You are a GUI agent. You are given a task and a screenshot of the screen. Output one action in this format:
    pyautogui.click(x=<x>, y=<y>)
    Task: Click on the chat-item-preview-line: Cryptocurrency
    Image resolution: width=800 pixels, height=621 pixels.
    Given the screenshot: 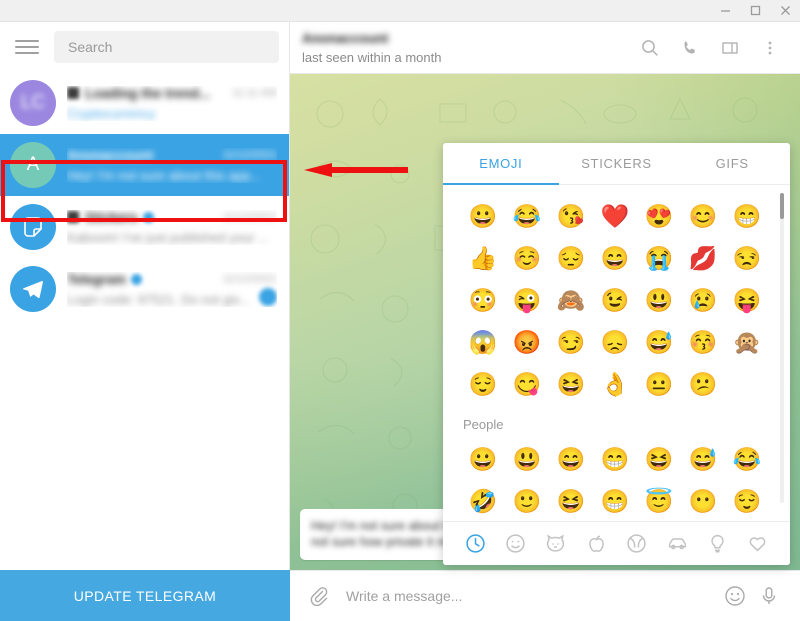 What is the action you would take?
    pyautogui.click(x=172, y=111)
    